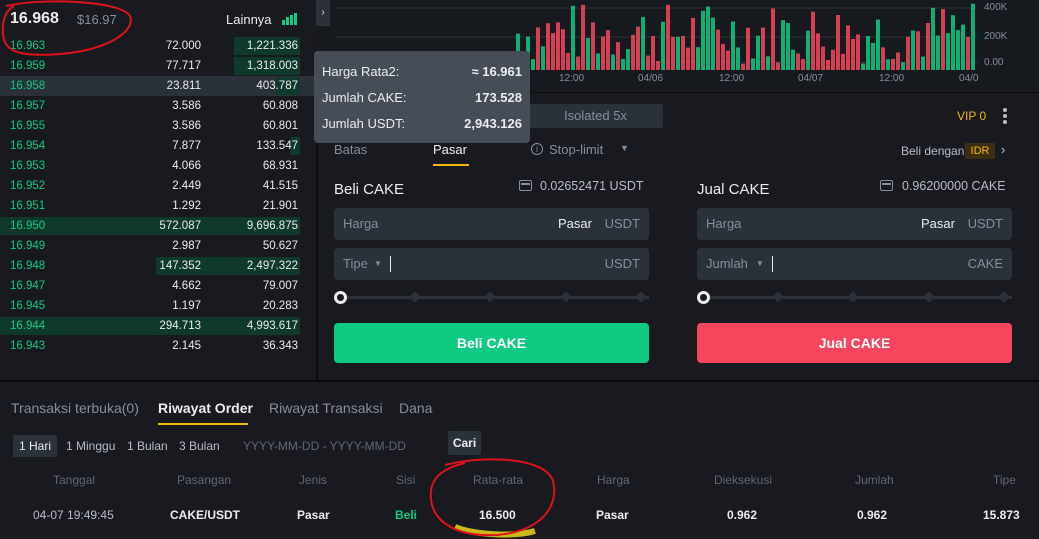 The width and height of the screenshot is (1039, 539). What do you see at coordinates (158, 346) in the screenshot?
I see `order-book-row: 16.943 2.145 36.343` at bounding box center [158, 346].